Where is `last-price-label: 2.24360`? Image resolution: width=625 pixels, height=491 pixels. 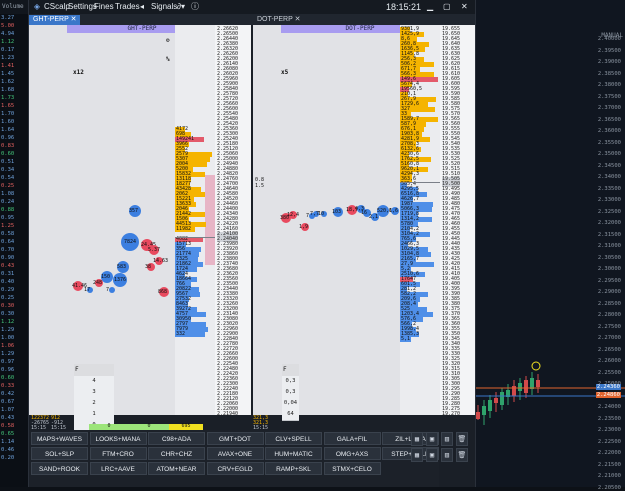
last-price-label: 2.24360 is located at coordinates (608, 387).